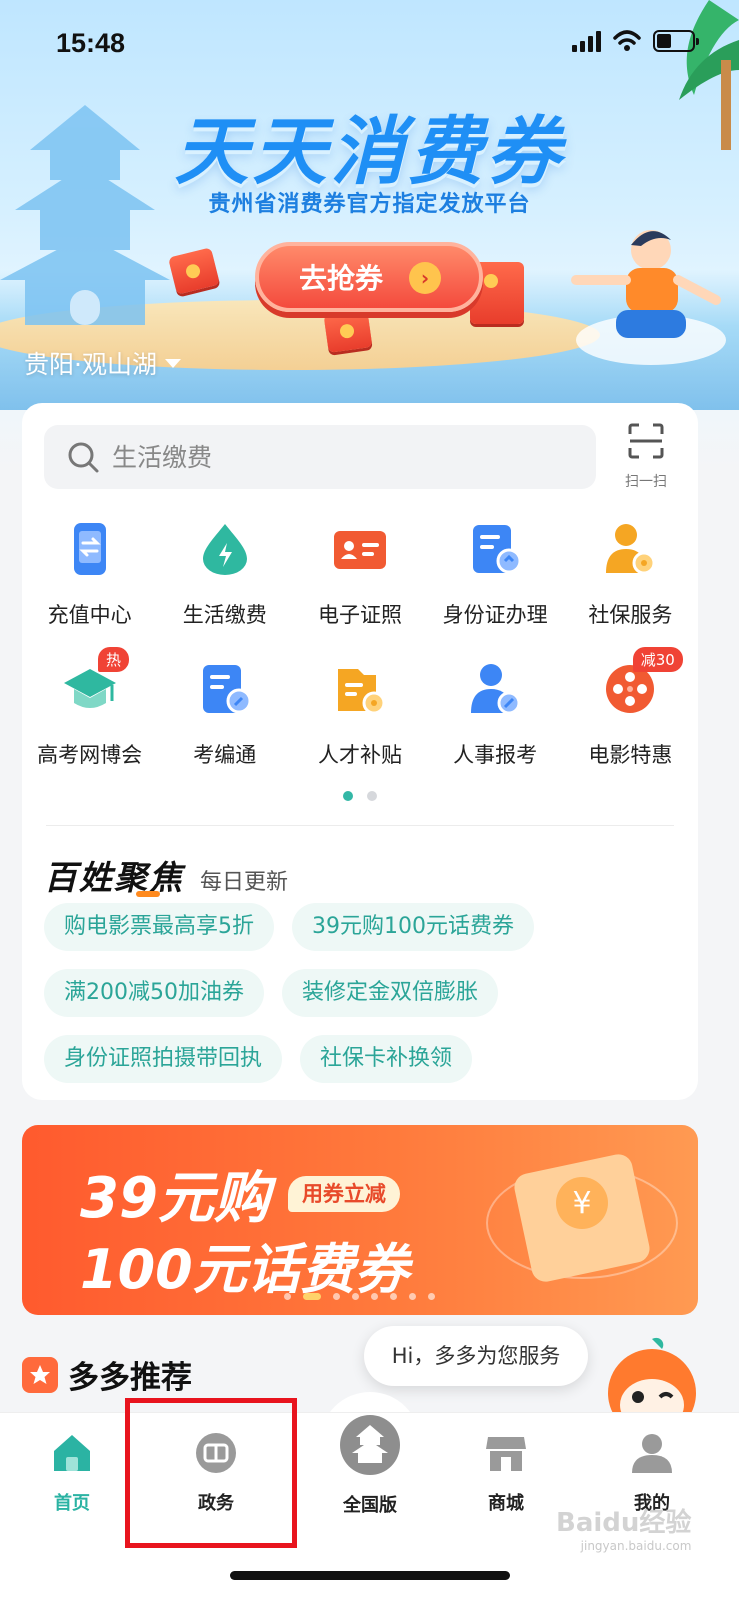  Describe the element at coordinates (89, 615) in the screenshot. I see `service-label: 充值中心` at that location.